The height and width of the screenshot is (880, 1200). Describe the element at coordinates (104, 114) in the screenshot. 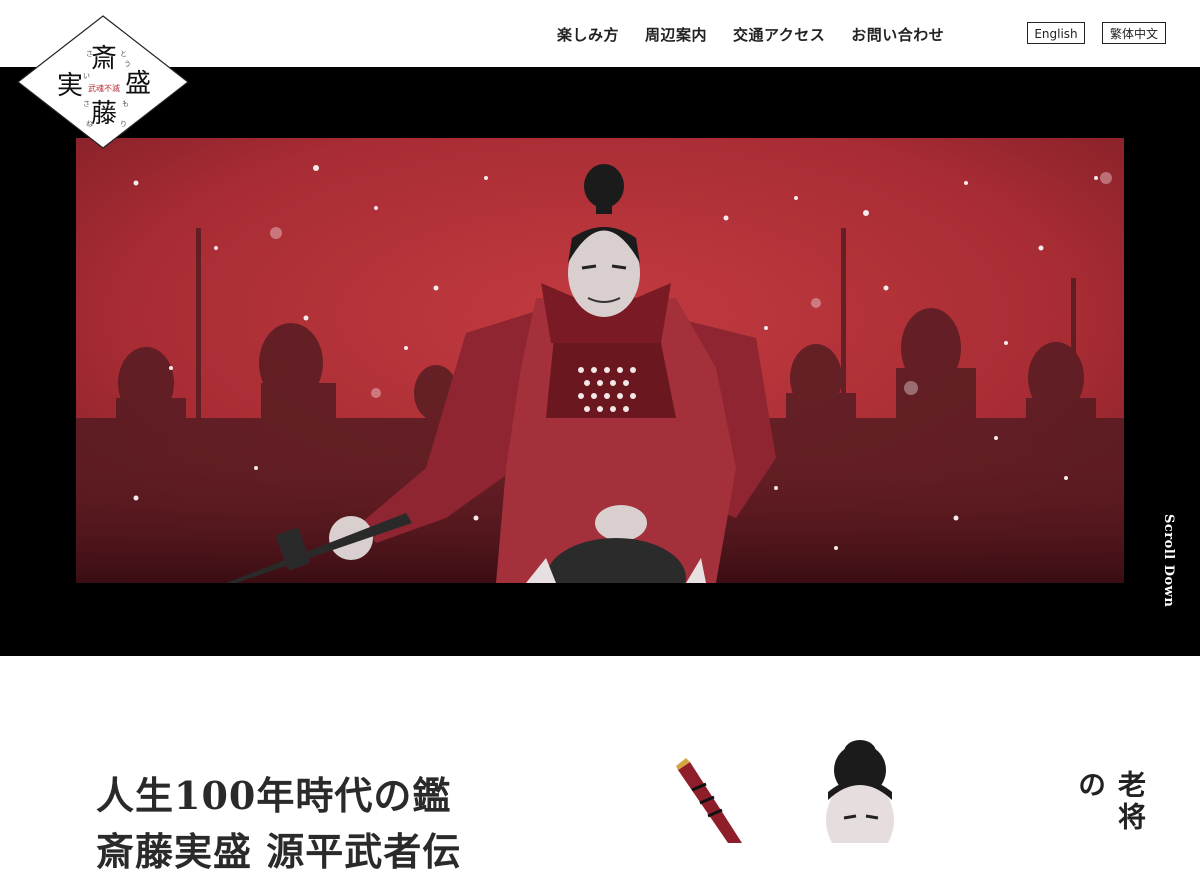

I see `logo-char-4: 藤` at that location.